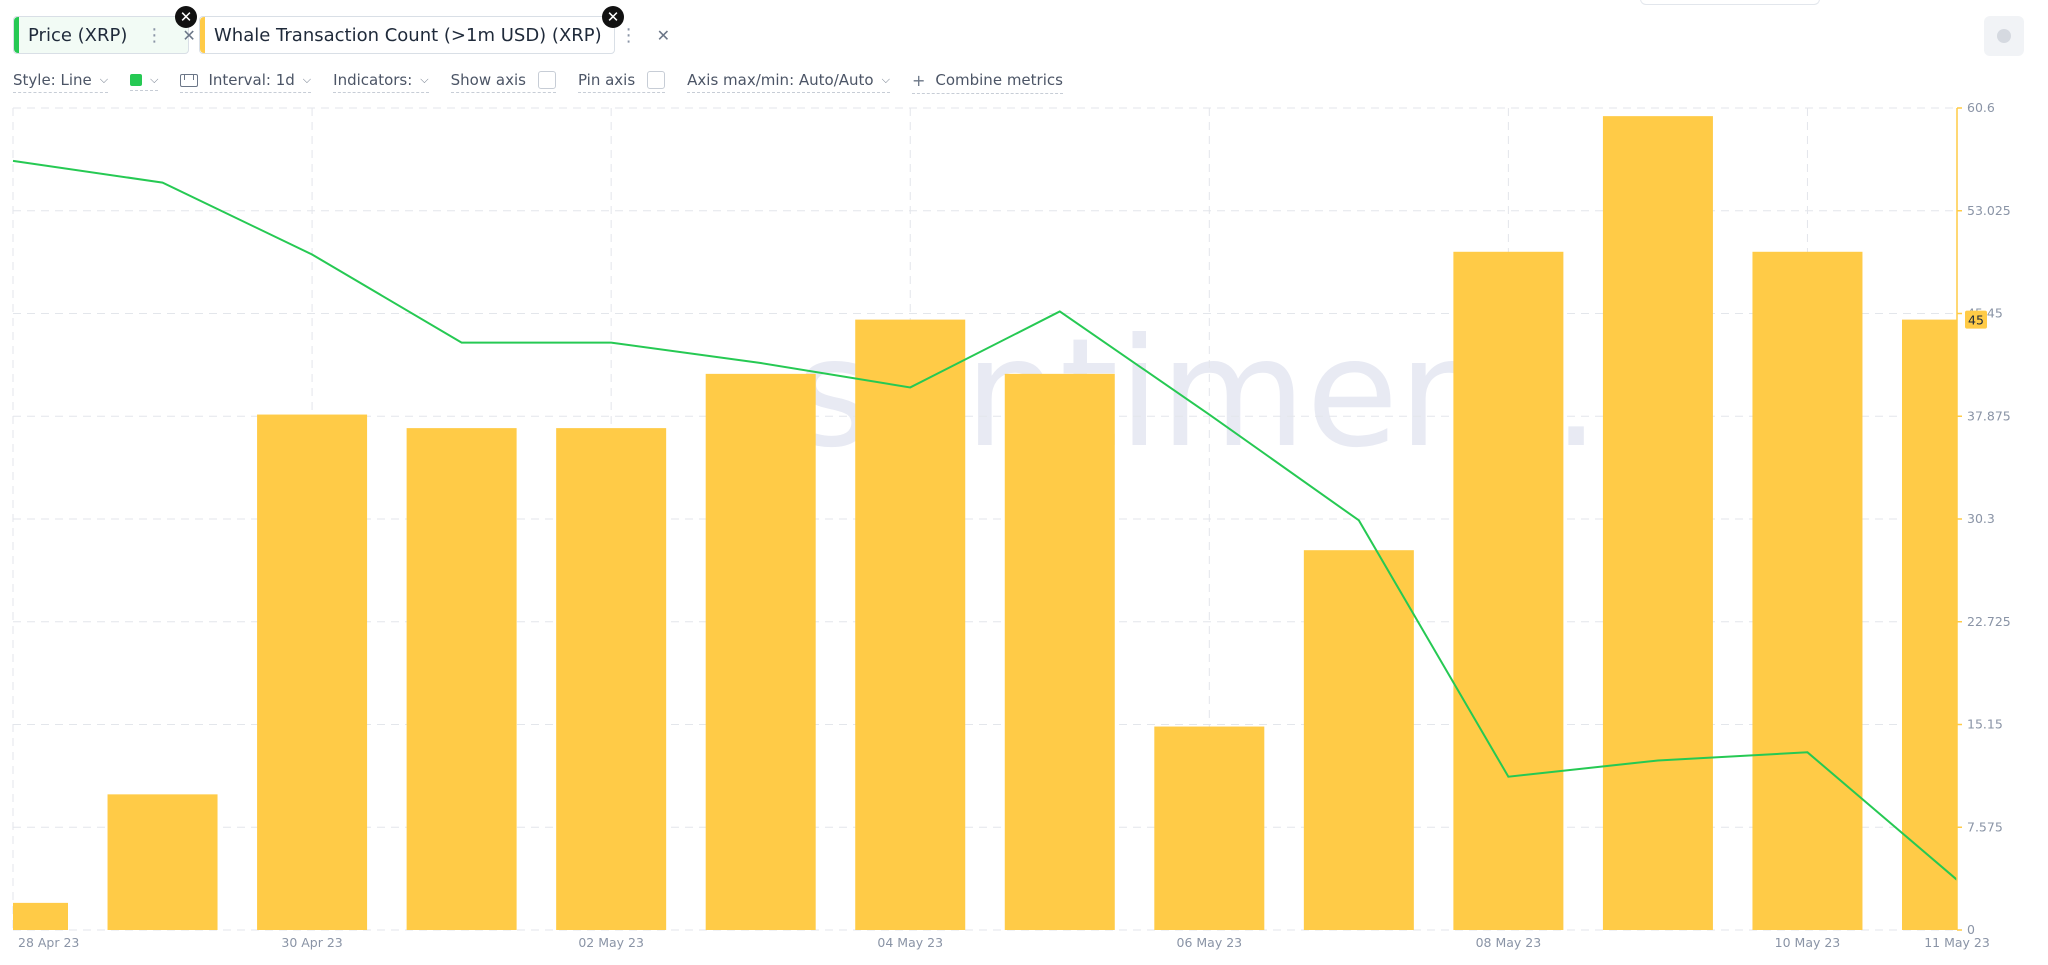 This screenshot has height=965, width=2048. Describe the element at coordinates (1989, 415) in the screenshot. I see `y-tick-label: 37.875` at that location.